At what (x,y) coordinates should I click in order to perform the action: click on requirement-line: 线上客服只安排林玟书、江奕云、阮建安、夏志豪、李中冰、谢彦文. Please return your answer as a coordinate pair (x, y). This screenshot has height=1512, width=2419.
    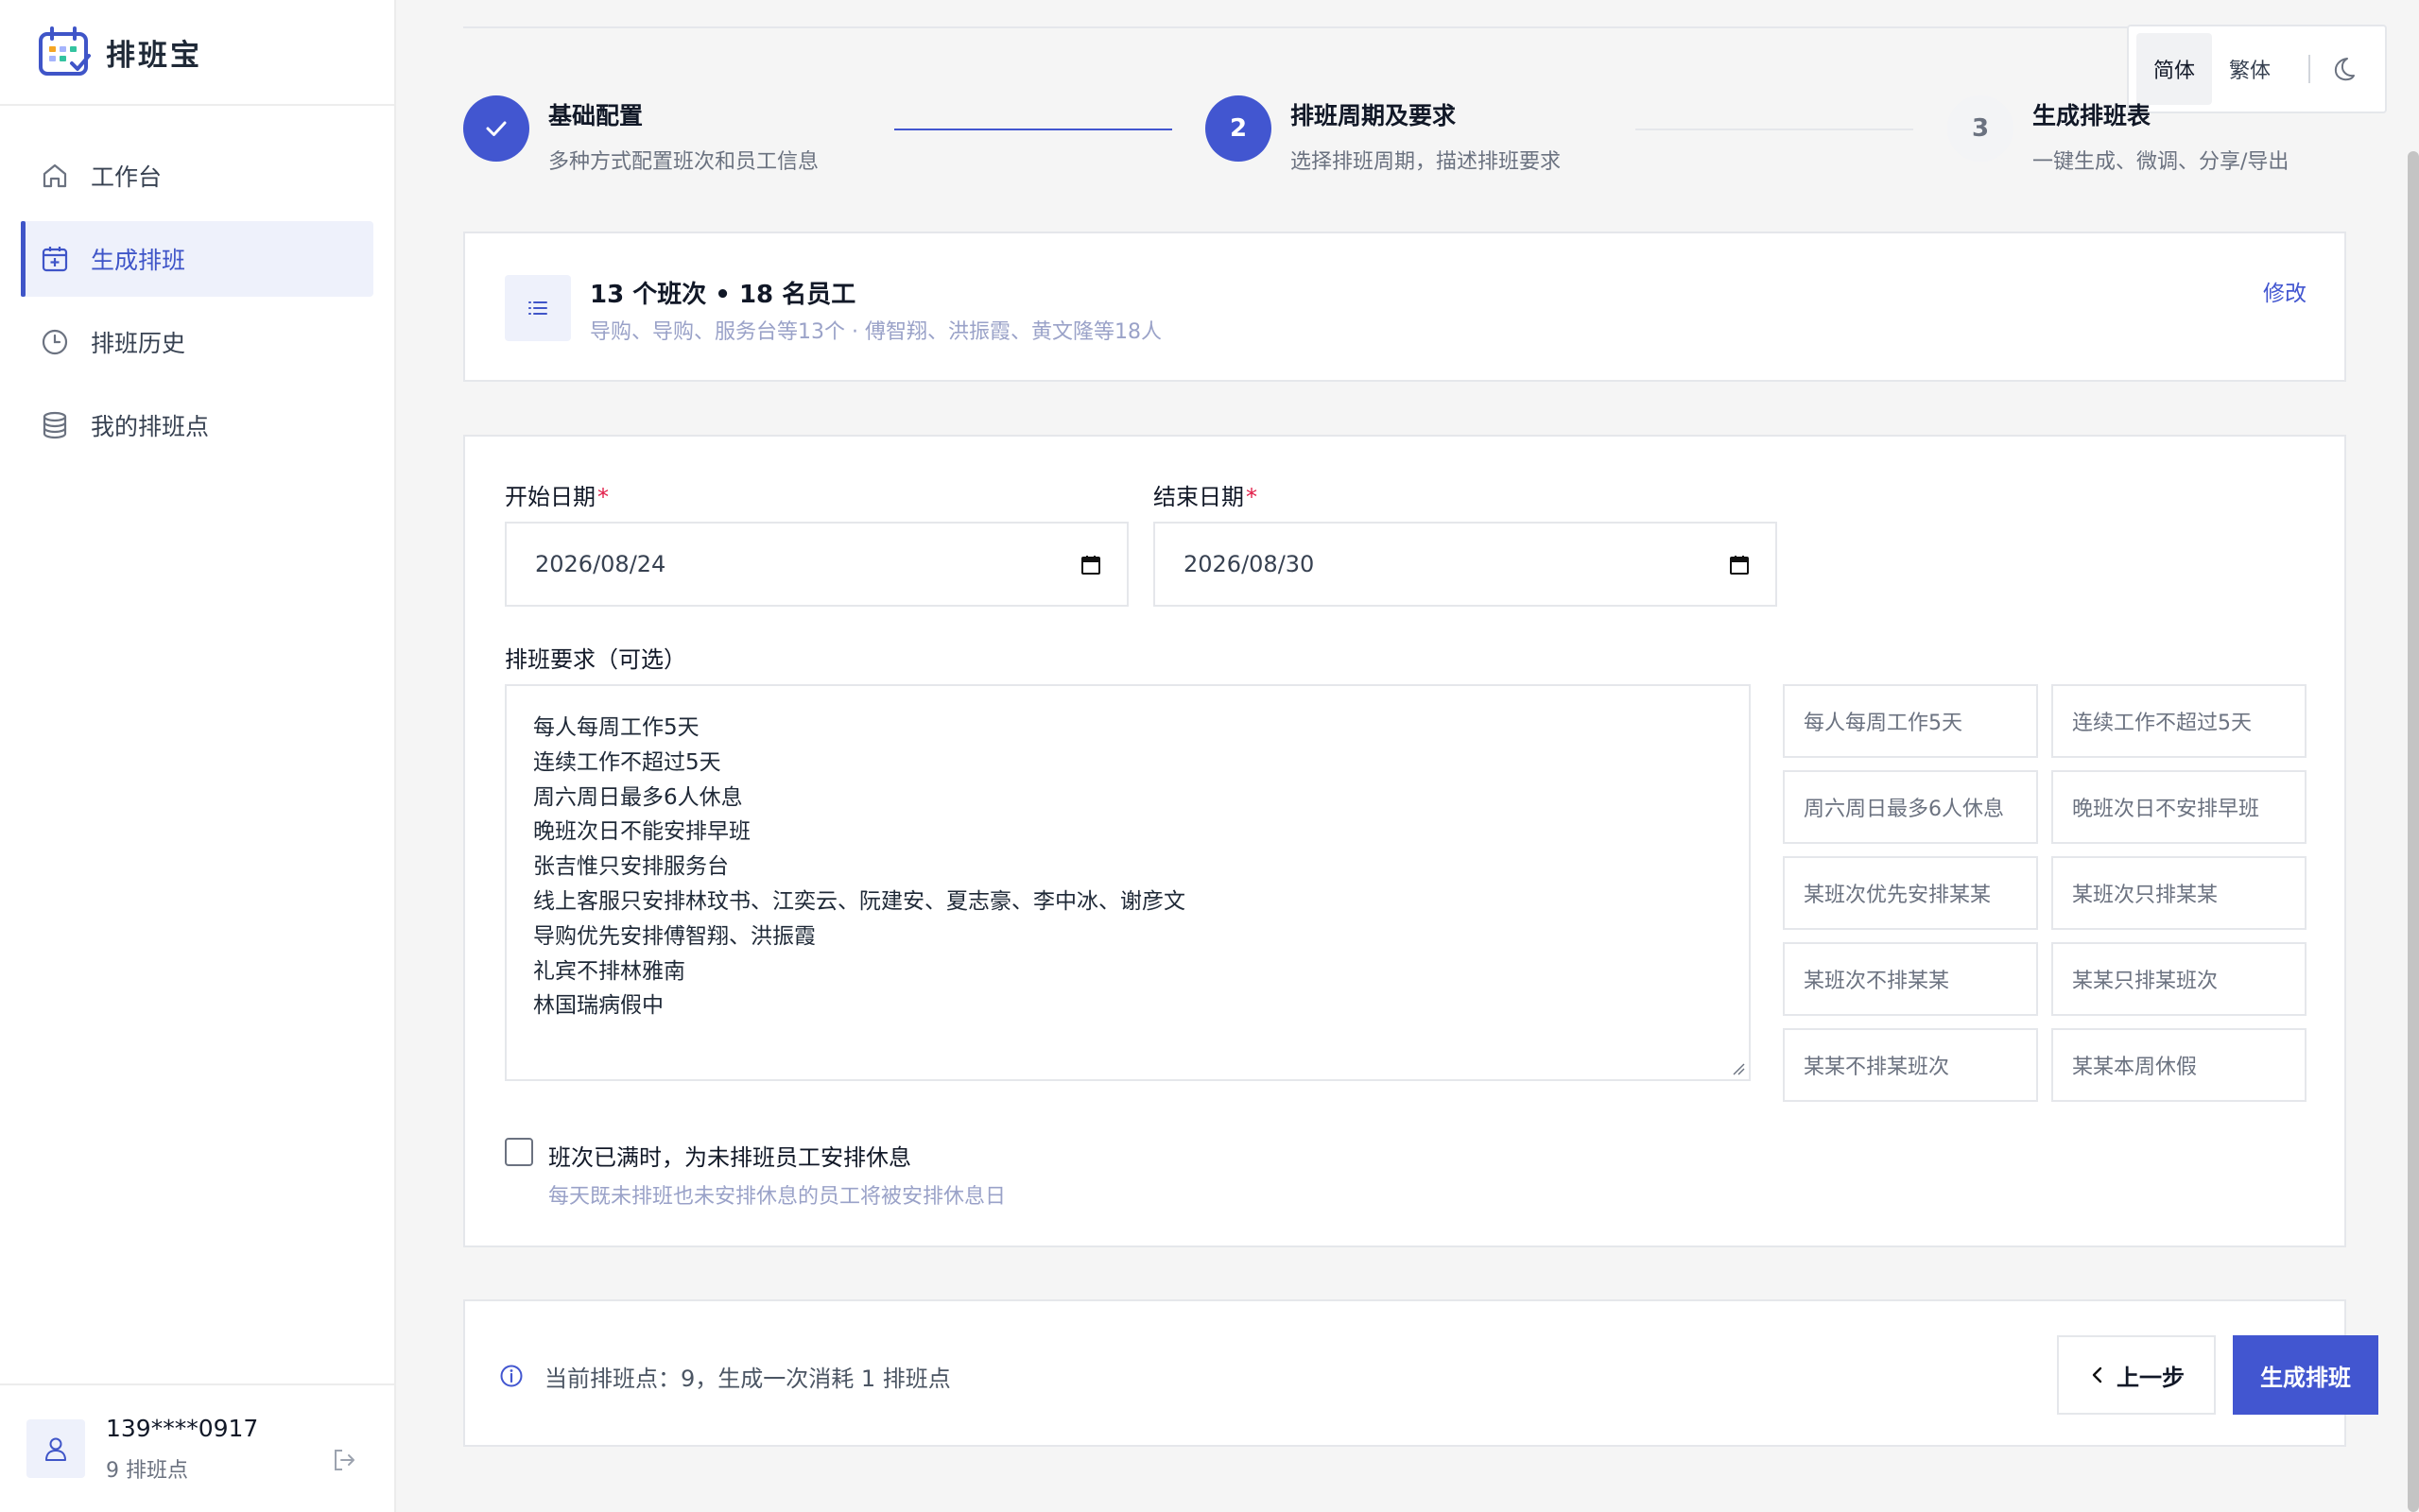
    Looking at the image, I should click on (859, 901).